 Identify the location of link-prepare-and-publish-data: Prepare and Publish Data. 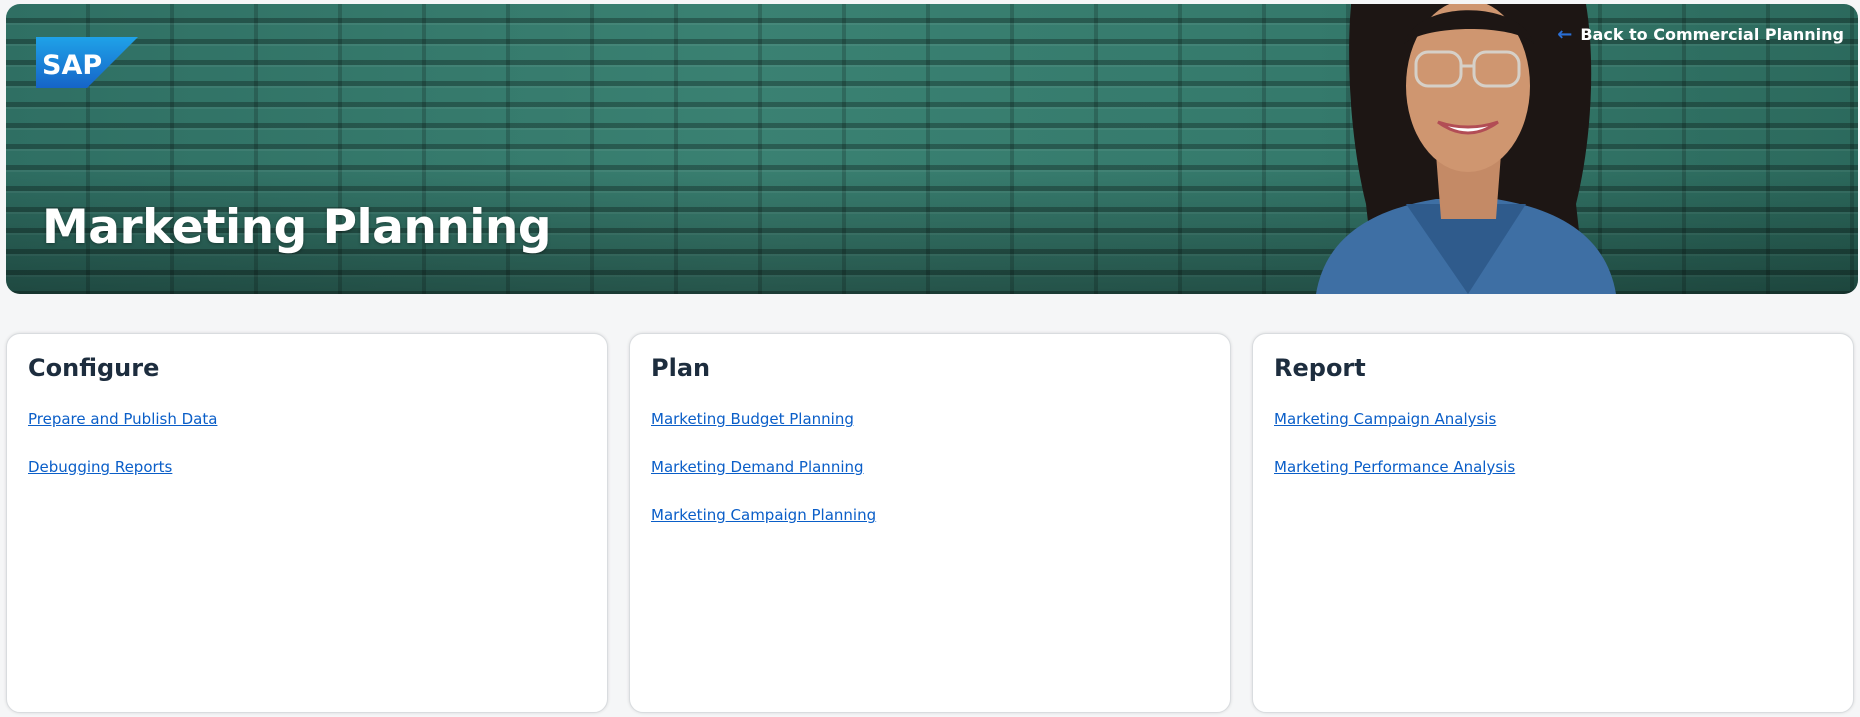
(122, 419).